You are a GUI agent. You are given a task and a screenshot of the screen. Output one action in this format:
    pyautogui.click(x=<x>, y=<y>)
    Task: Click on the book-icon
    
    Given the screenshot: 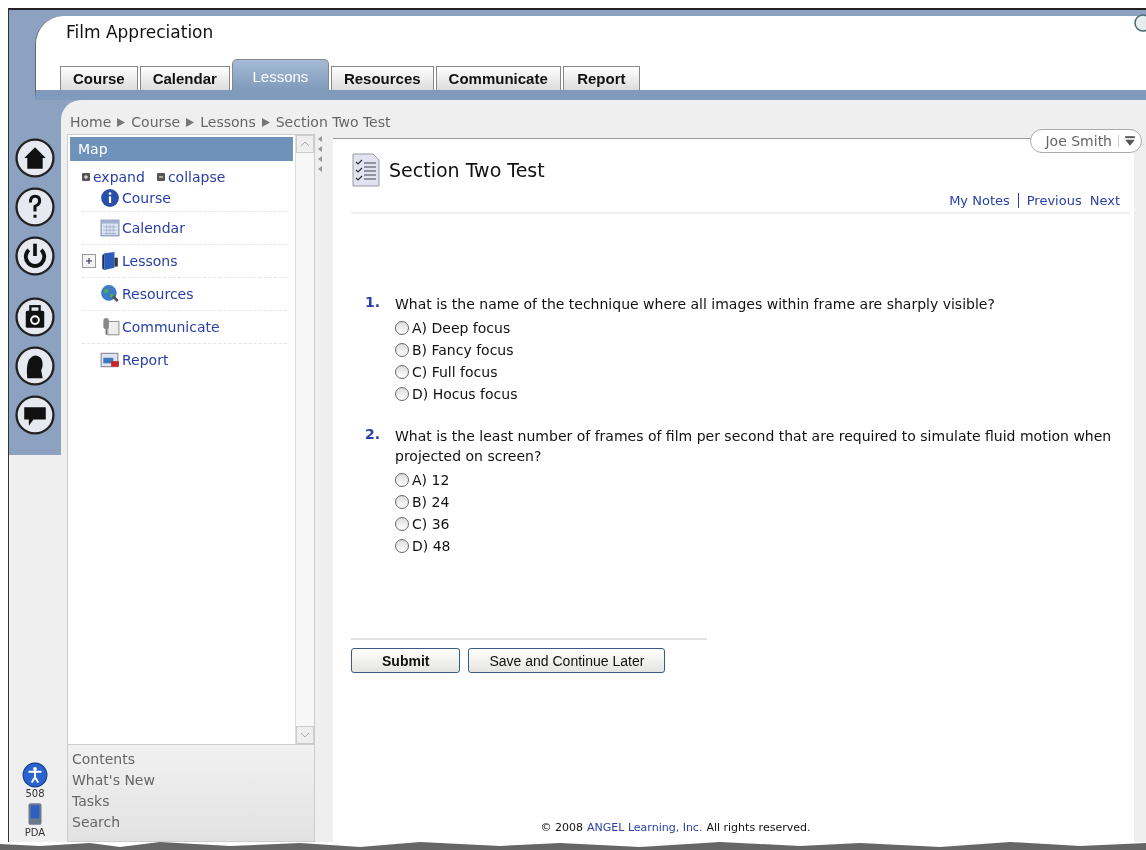 What is the action you would take?
    pyautogui.click(x=110, y=261)
    